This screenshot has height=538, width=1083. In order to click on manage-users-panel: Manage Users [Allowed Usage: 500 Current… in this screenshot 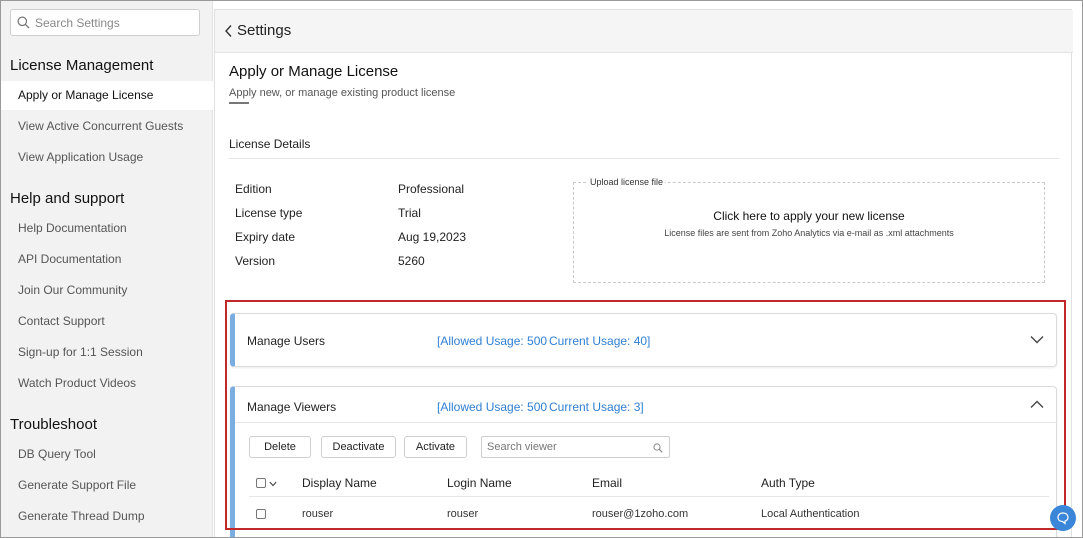, I will do `click(643, 340)`.